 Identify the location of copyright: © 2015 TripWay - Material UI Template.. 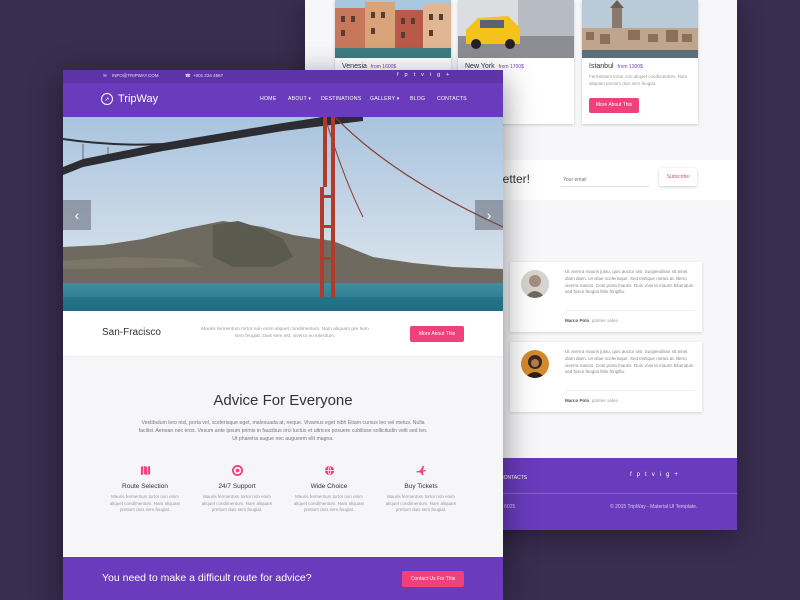
(654, 507).